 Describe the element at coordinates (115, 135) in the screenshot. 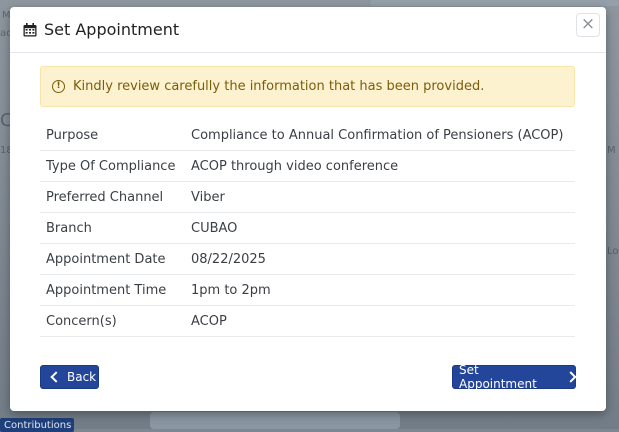

I see `row-label: Purpose` at that location.